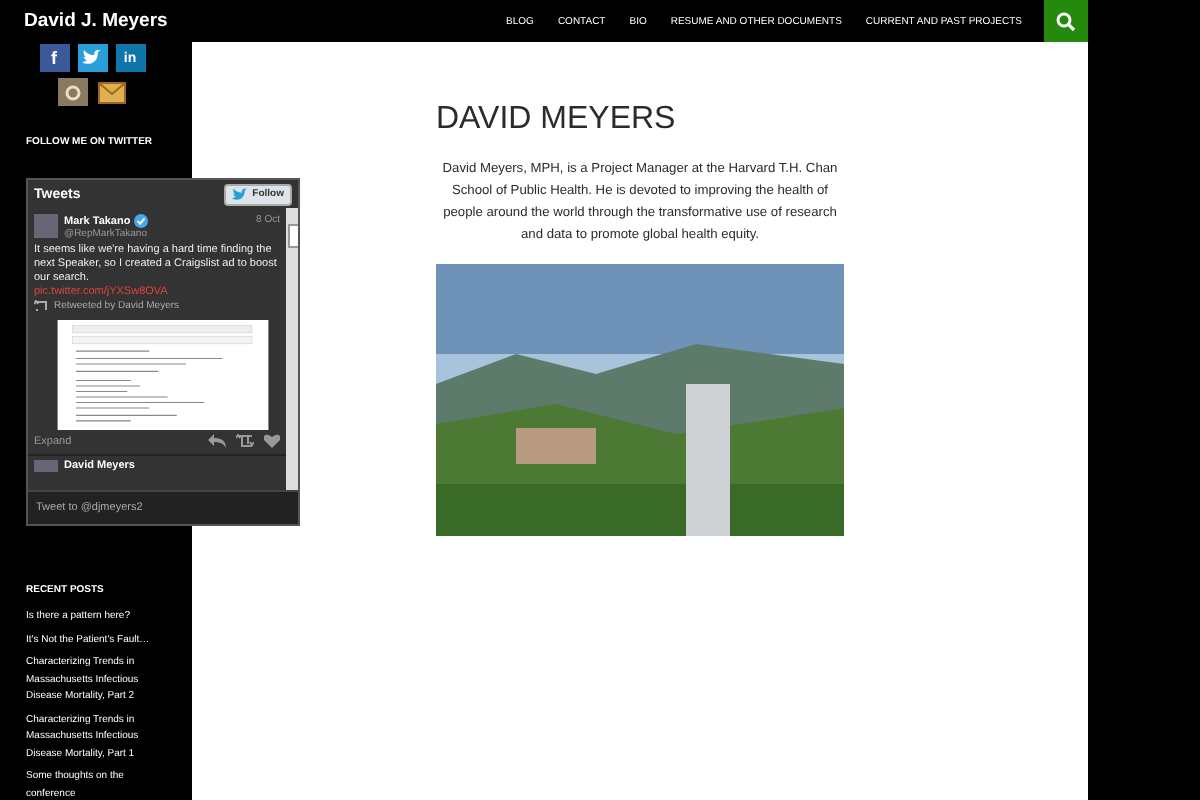  Describe the element at coordinates (111, 92) in the screenshot. I see `envelope-icon` at that location.